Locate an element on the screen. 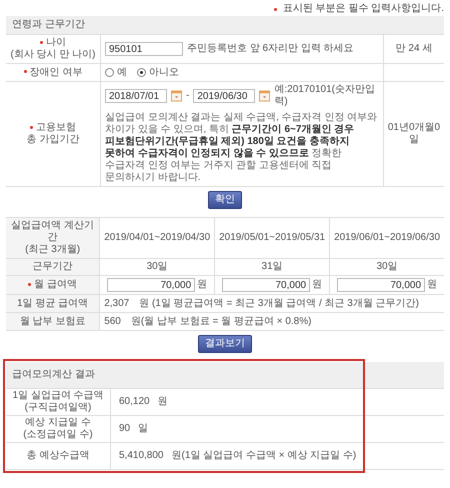 The image size is (450, 488). field-label: 실업급여액 계산기간 is located at coordinates (52, 232).